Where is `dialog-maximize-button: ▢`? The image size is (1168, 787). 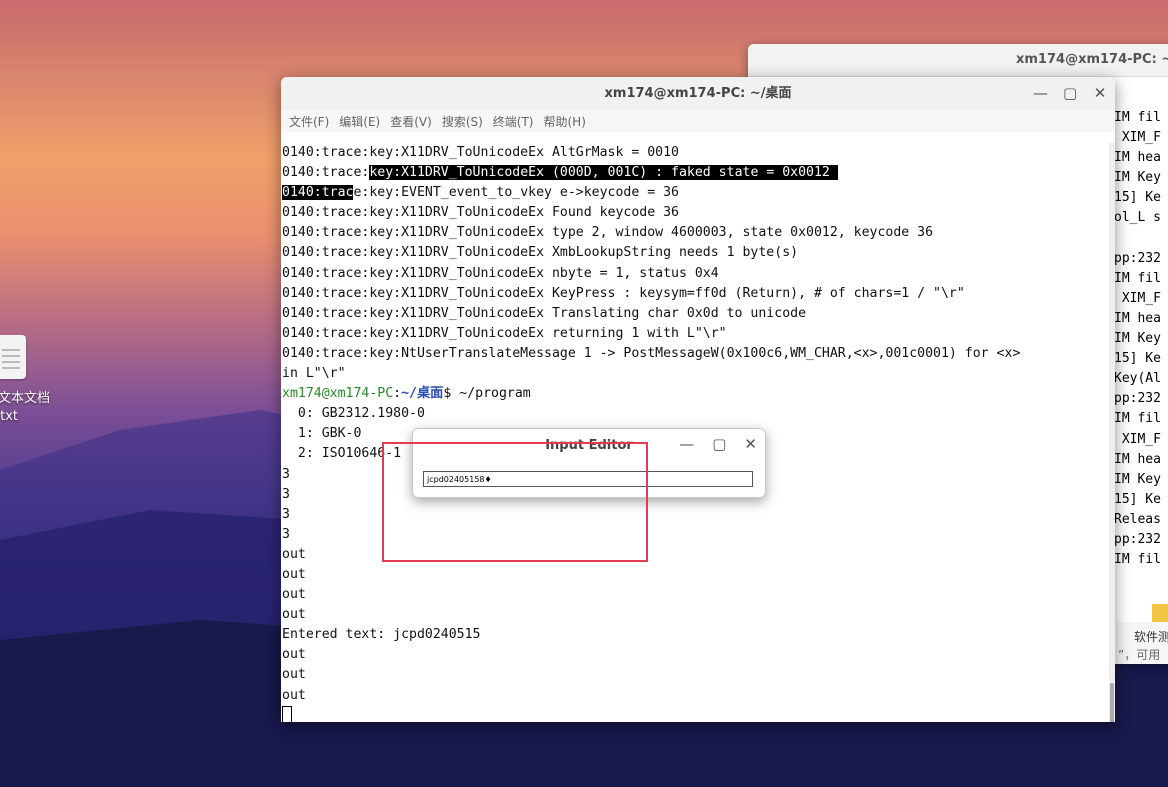 dialog-maximize-button: ▢ is located at coordinates (719, 444).